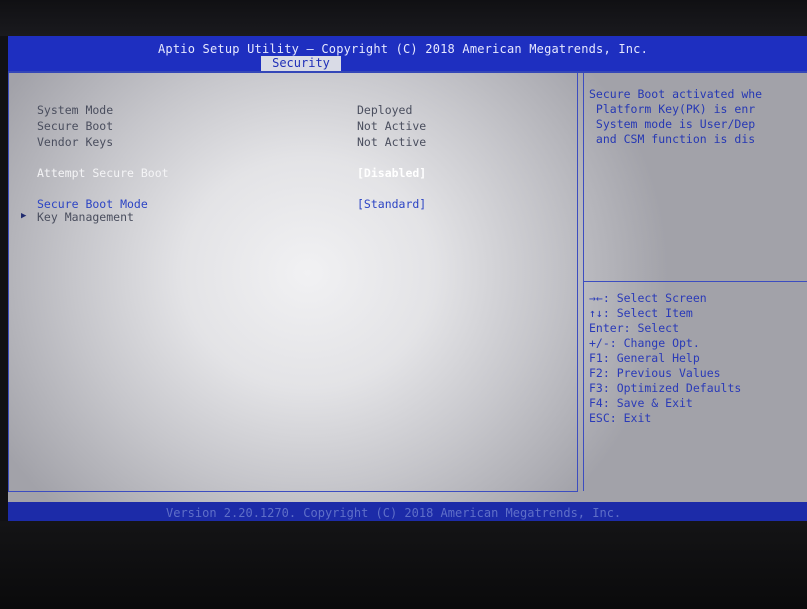 This screenshot has width=807, height=609. Describe the element at coordinates (641, 403) in the screenshot. I see `key-f4: F4: Save & Exit` at that location.